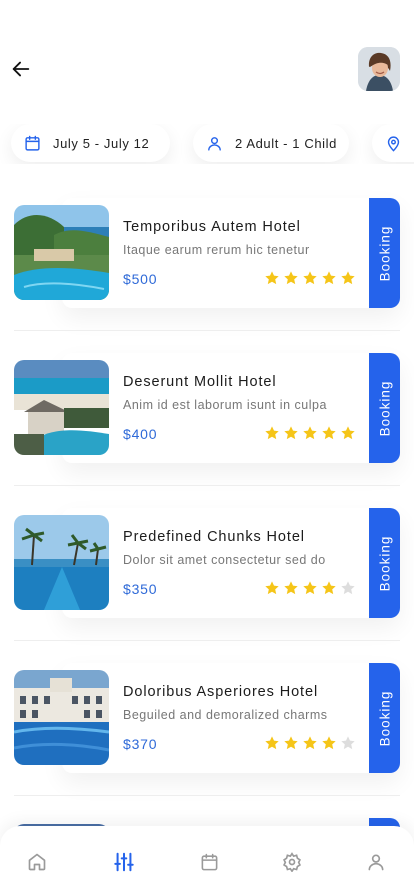  What do you see at coordinates (140, 744) in the screenshot?
I see `hotel-price: $370` at bounding box center [140, 744].